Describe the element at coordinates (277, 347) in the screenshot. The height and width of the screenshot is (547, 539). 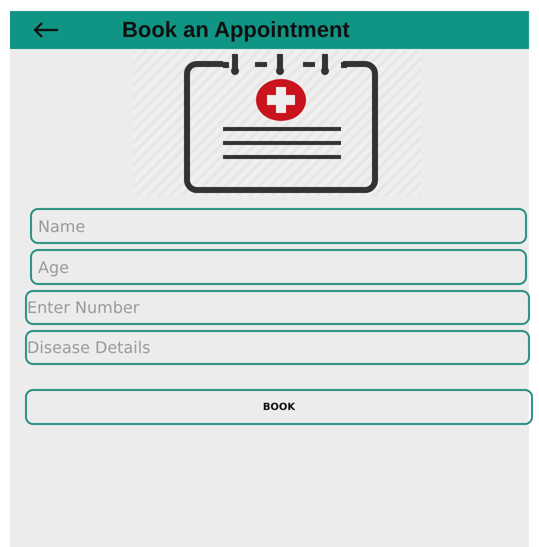
I see `input-field: Disease Details` at that location.